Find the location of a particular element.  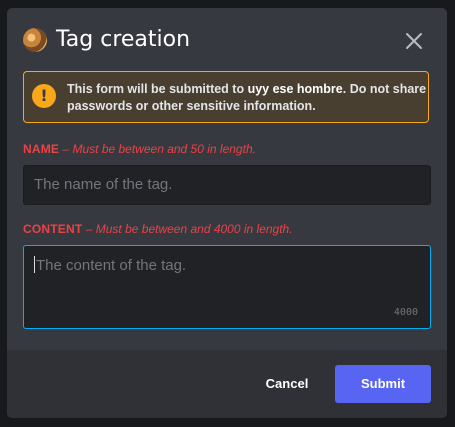

close-icon is located at coordinates (414, 41).